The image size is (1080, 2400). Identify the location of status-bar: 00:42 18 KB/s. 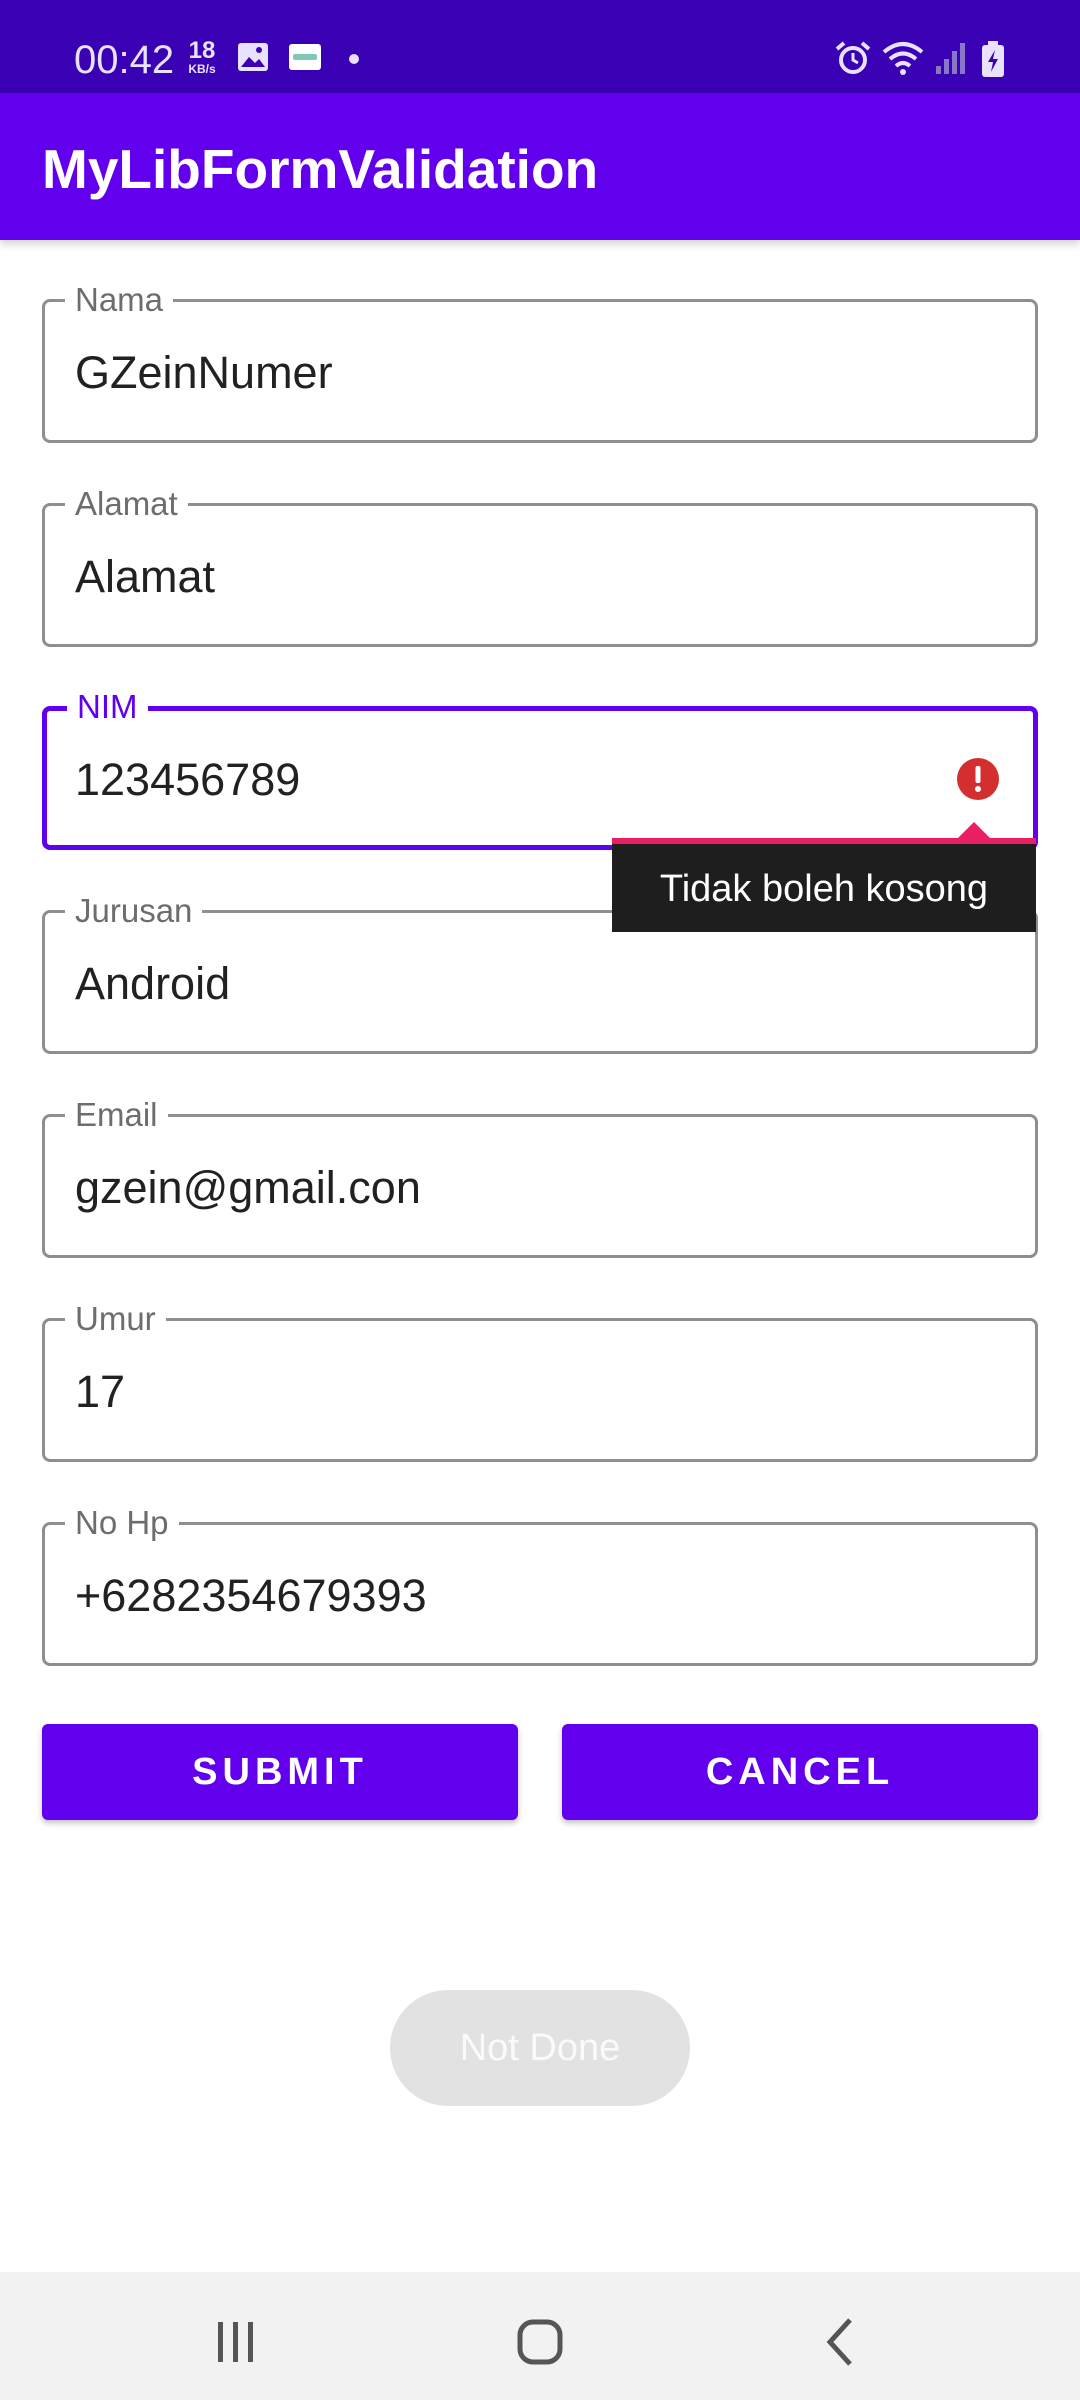
(540, 46).